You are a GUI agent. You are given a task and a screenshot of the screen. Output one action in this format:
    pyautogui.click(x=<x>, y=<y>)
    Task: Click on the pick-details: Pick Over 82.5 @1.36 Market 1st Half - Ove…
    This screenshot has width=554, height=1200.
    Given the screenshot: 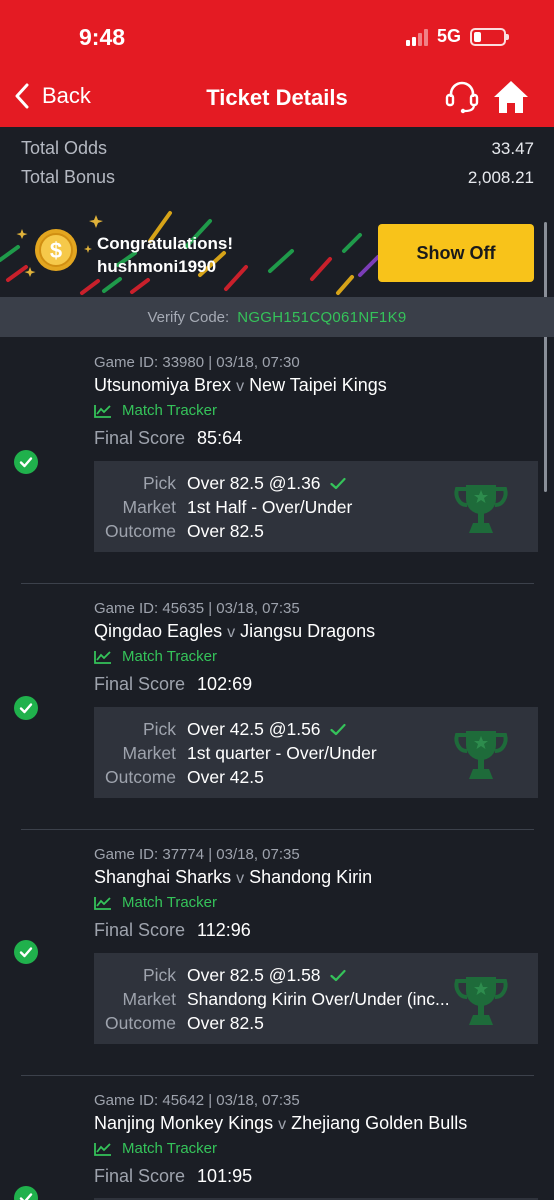 What is the action you would take?
    pyautogui.click(x=316, y=506)
    